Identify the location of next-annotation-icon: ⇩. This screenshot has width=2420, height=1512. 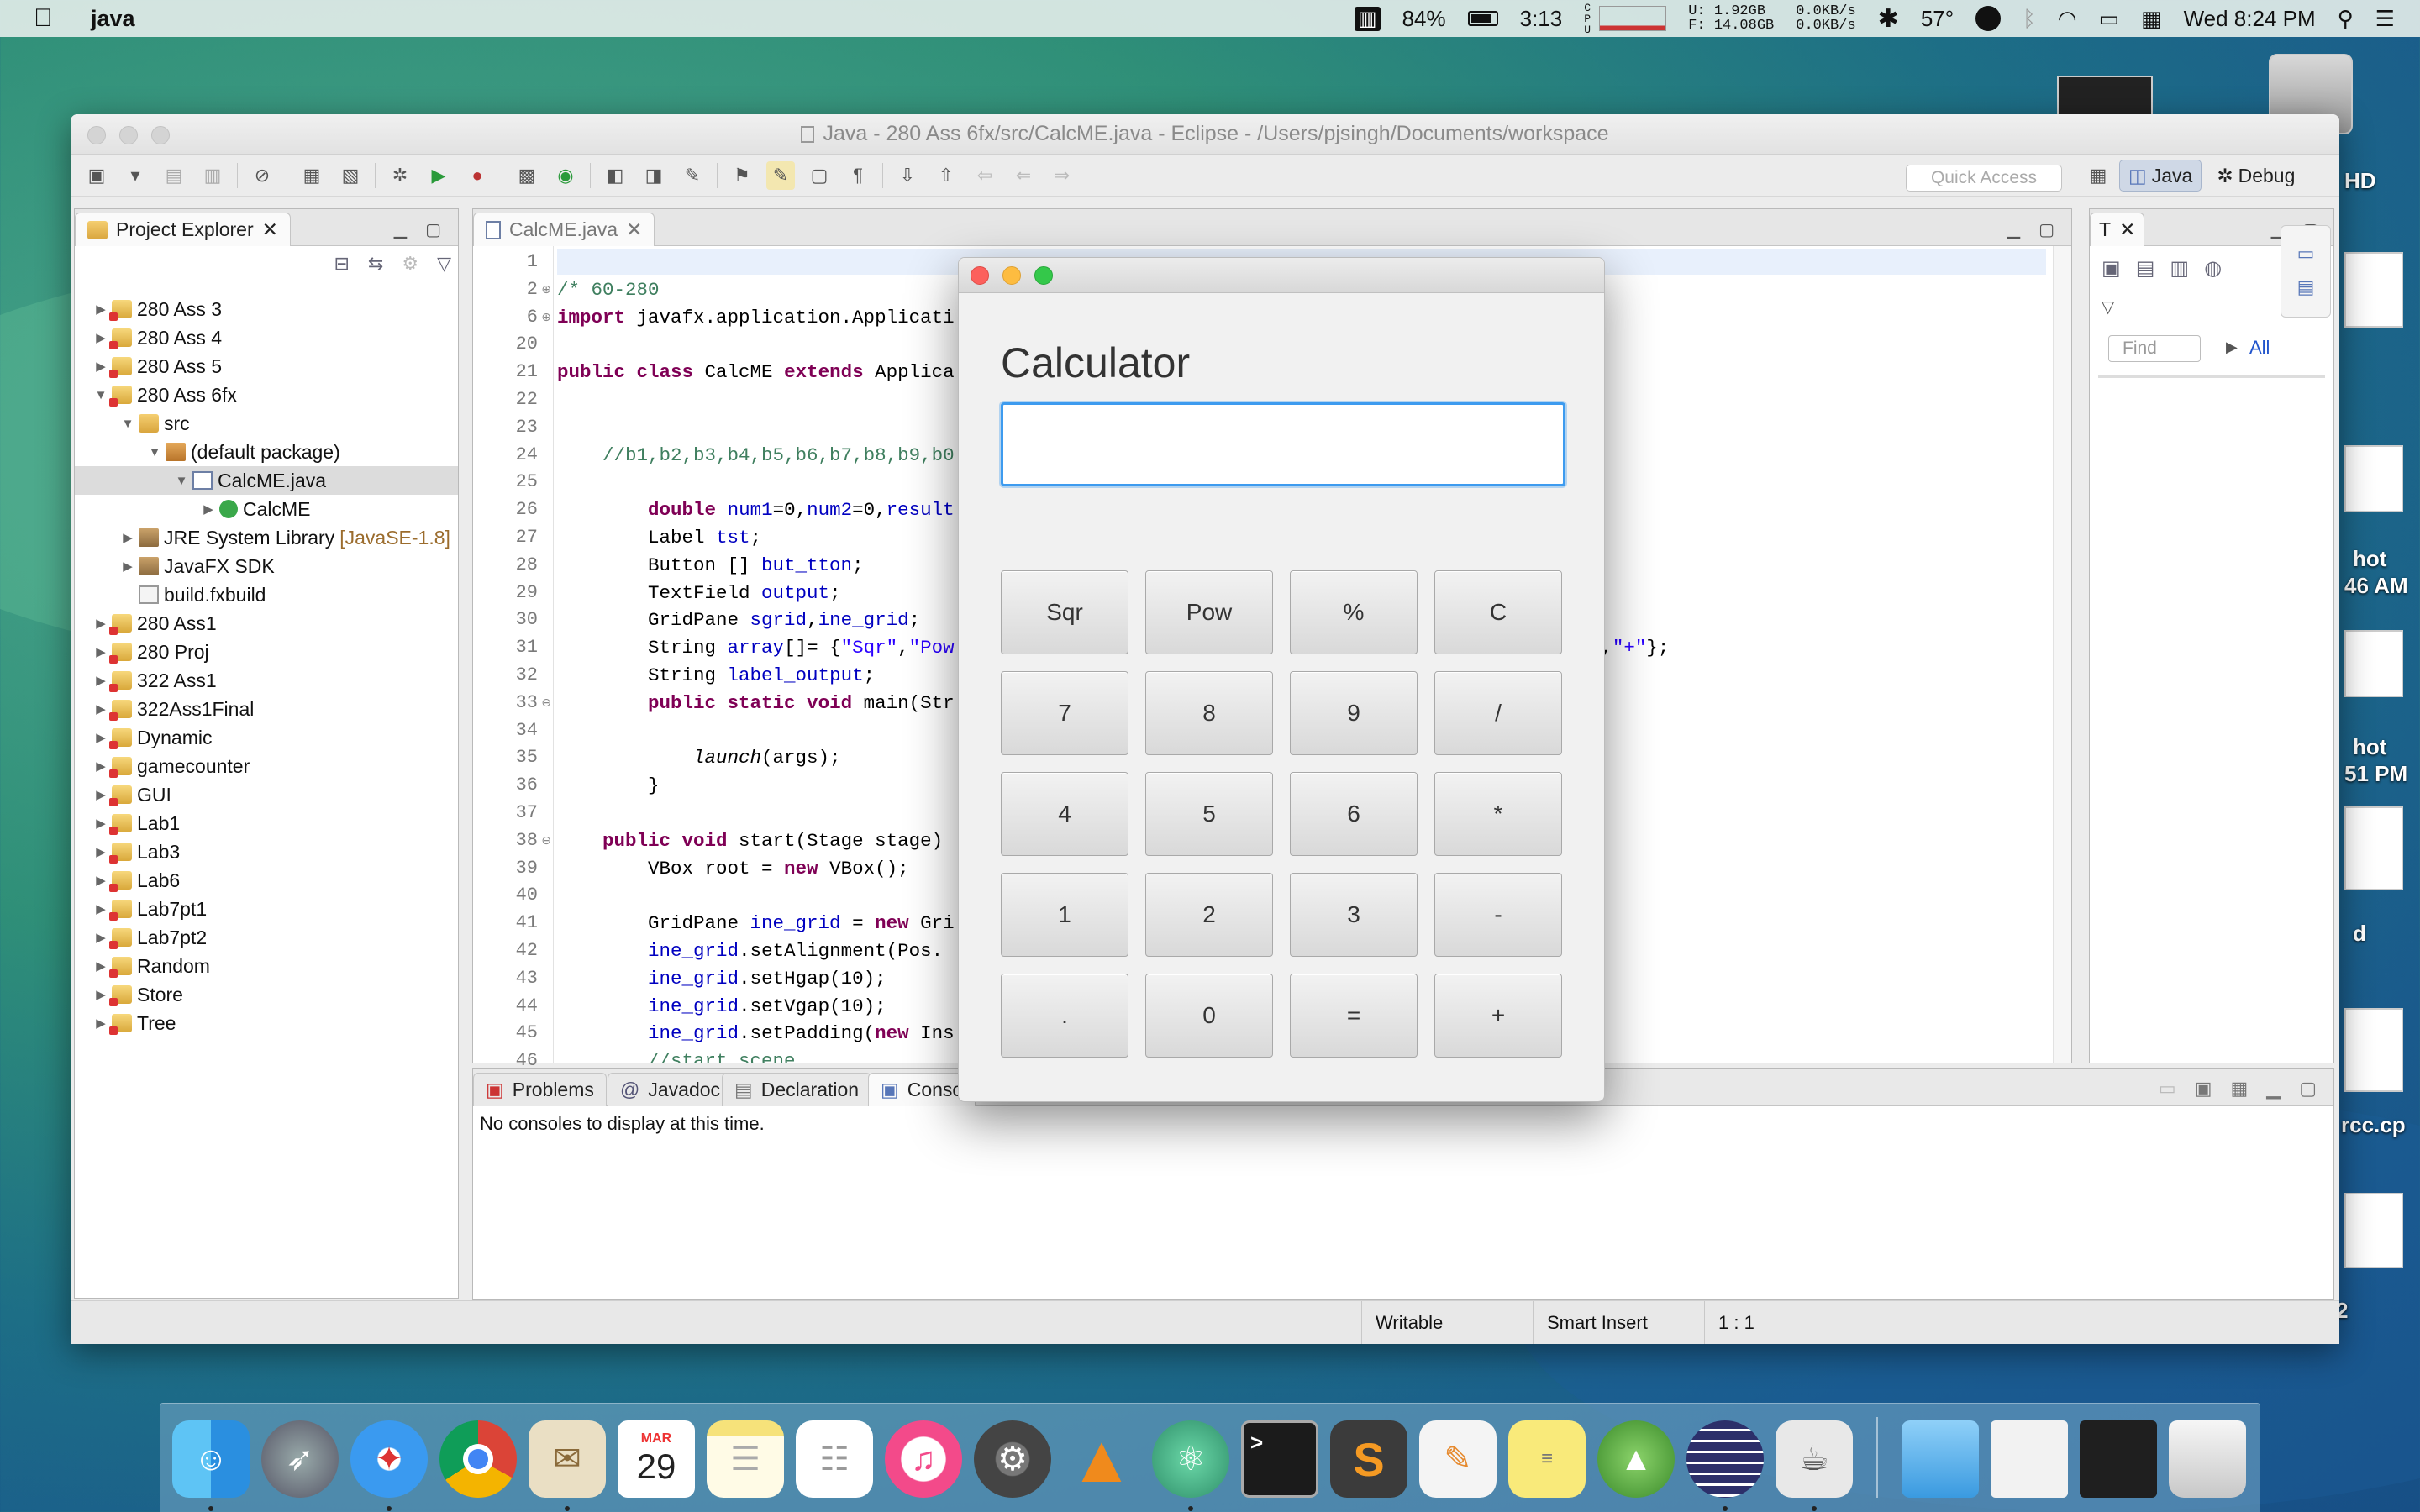
(907, 175).